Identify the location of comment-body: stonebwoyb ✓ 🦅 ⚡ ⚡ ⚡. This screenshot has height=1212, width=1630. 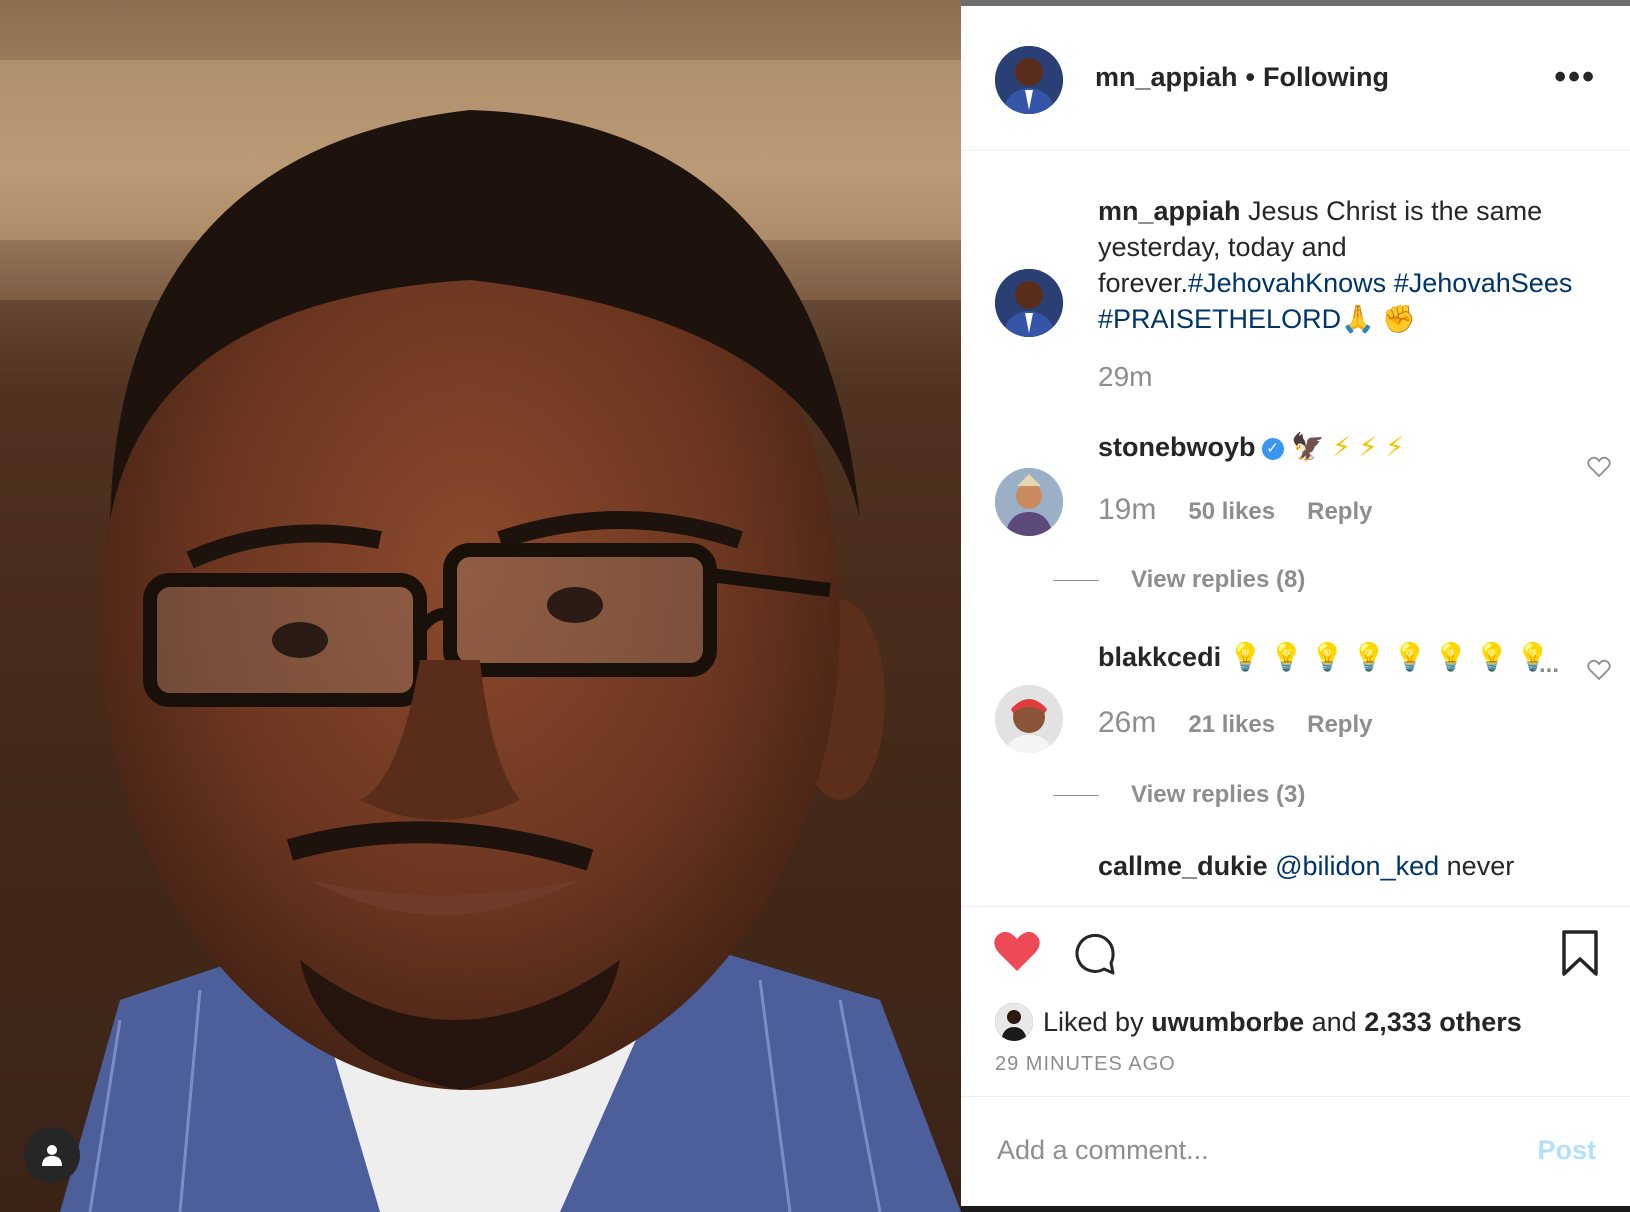
(1251, 447).